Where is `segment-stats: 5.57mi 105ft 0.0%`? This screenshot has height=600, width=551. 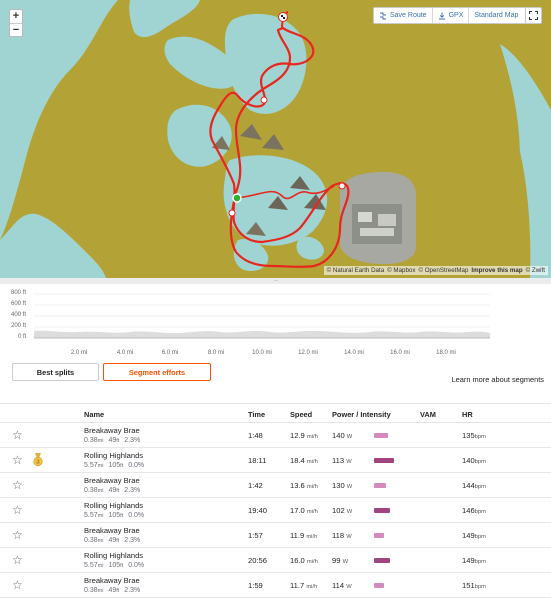 segment-stats: 5.57mi 105ft 0.0% is located at coordinates (114, 515).